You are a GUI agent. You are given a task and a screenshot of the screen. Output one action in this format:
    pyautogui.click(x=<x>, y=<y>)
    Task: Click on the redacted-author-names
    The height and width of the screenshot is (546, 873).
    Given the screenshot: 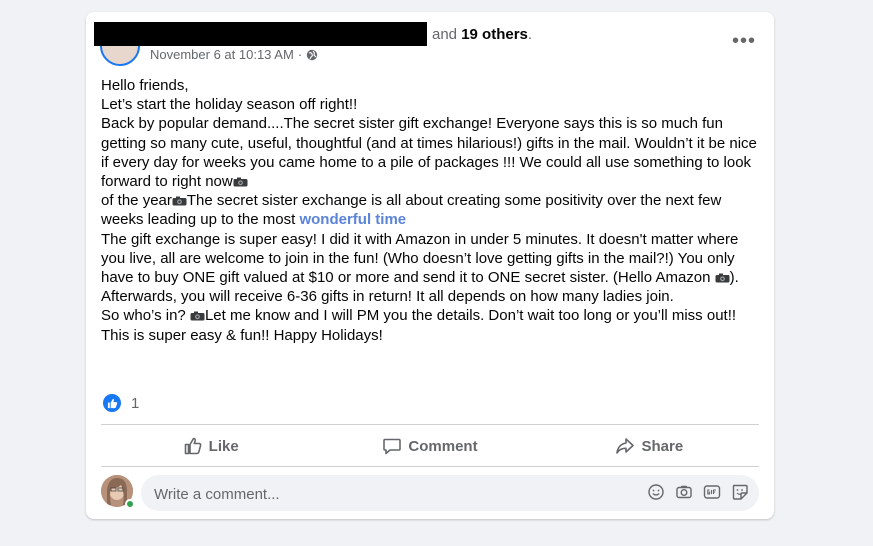 What is the action you would take?
    pyautogui.click(x=260, y=34)
    